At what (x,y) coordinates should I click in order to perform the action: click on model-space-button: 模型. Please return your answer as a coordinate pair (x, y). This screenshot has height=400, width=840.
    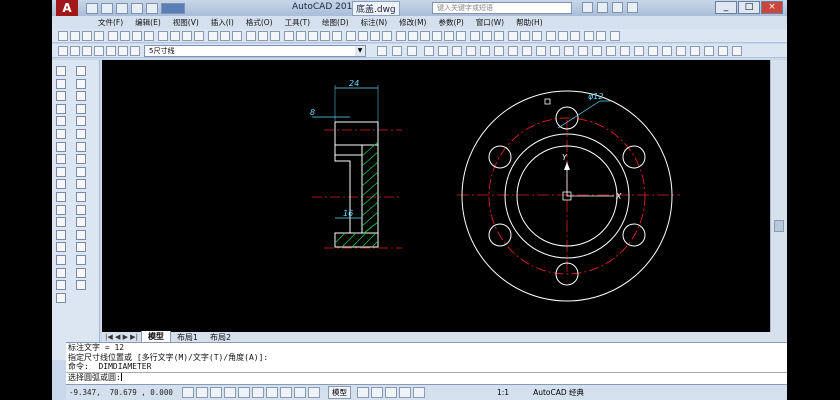
    Looking at the image, I should click on (339, 392).